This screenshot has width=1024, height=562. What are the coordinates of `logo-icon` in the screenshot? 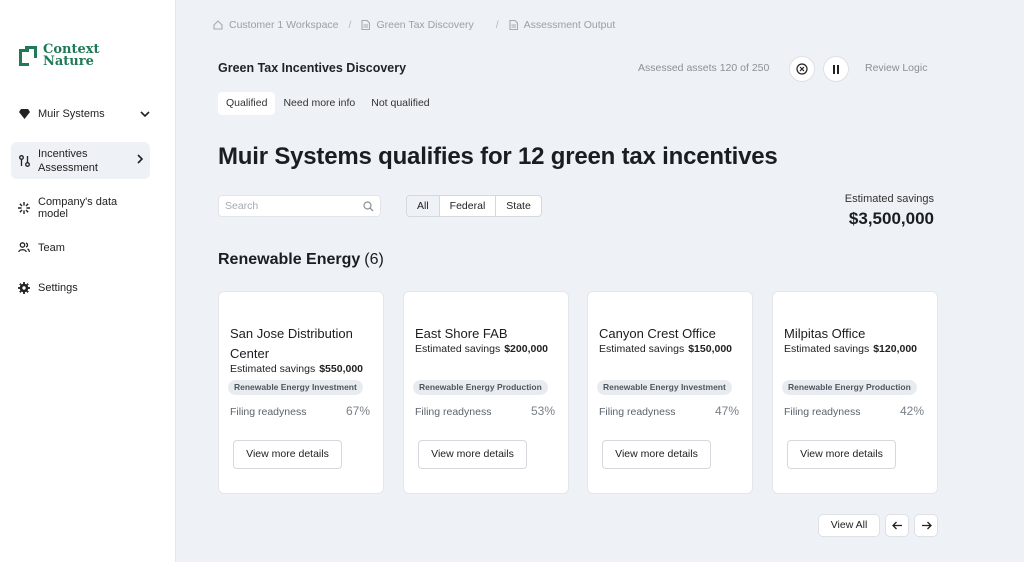 It's located at (28, 56).